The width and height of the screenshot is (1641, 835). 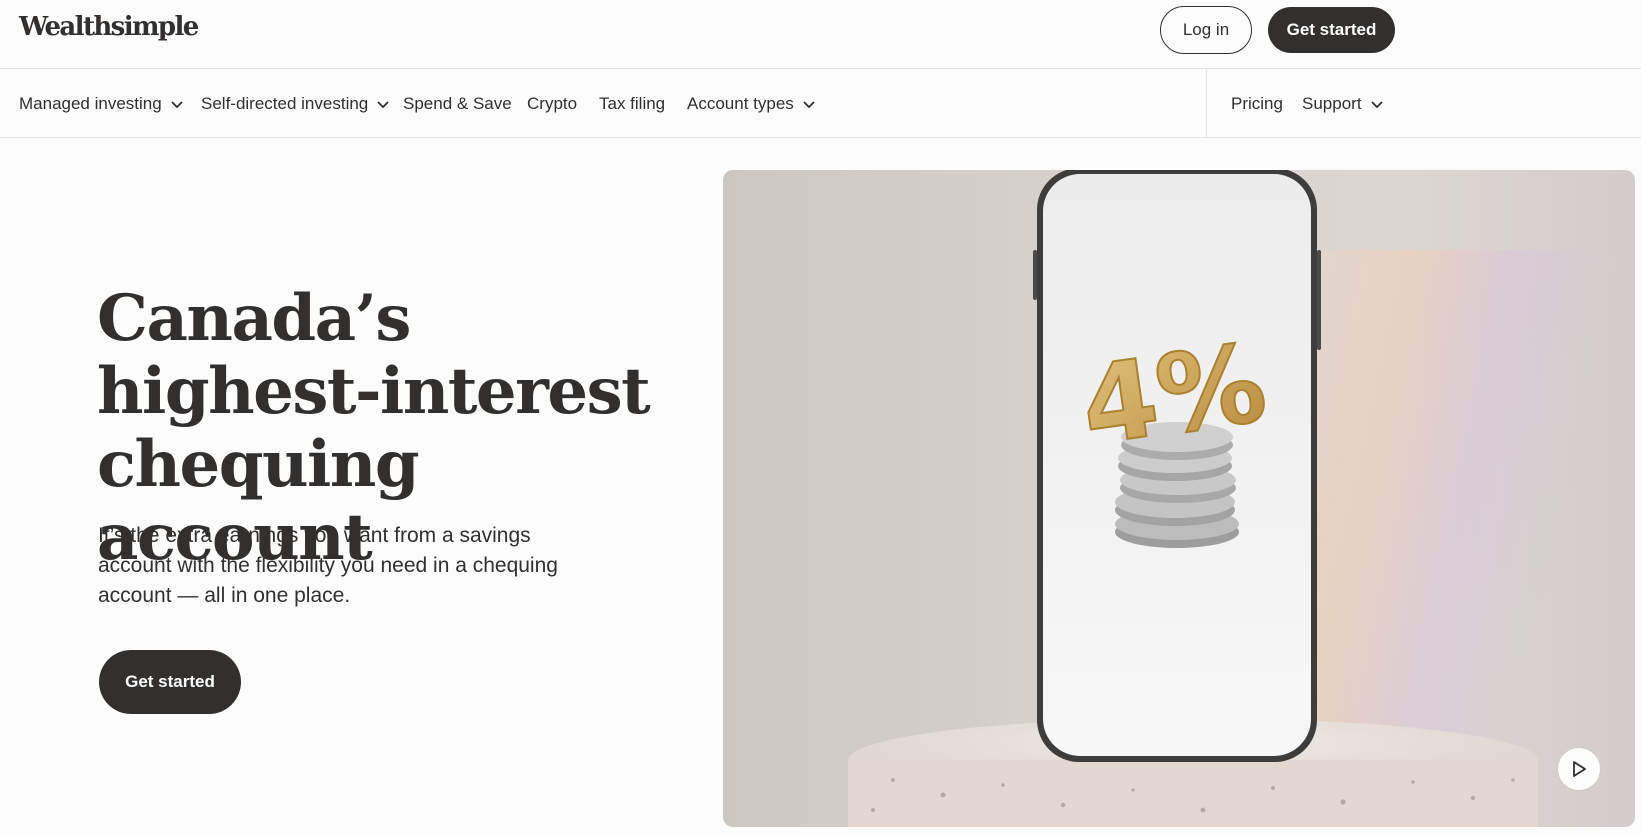 I want to click on nav-label: Pricing, so click(x=1257, y=103).